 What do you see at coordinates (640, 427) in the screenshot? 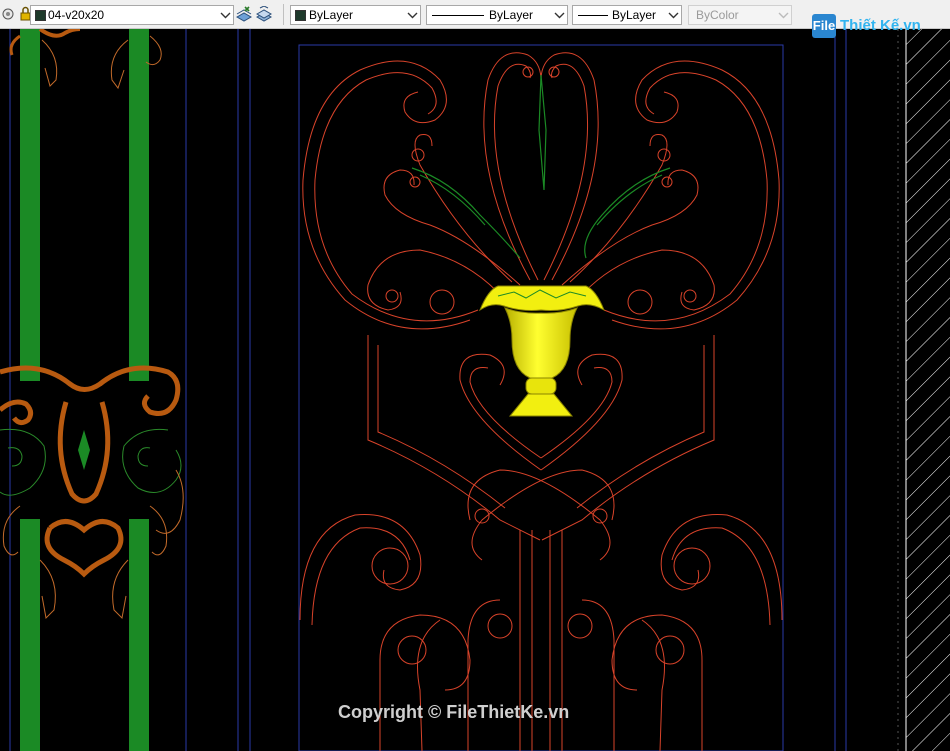
I see `upright-right-inner` at bounding box center [640, 427].